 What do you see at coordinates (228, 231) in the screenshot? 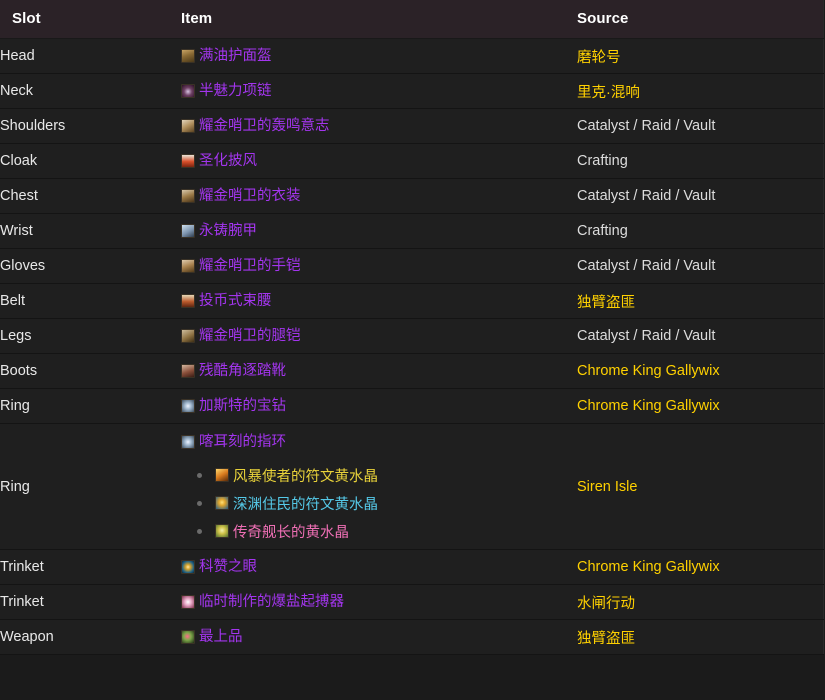
I see `item-name: 永铸腕甲` at bounding box center [228, 231].